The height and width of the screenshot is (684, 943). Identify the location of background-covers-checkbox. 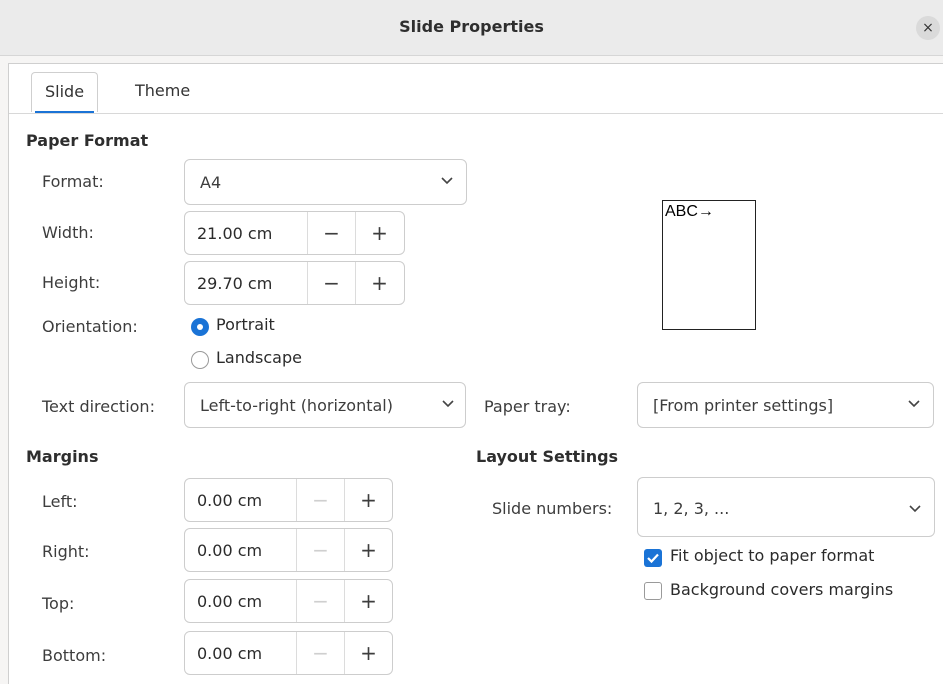
(653, 591).